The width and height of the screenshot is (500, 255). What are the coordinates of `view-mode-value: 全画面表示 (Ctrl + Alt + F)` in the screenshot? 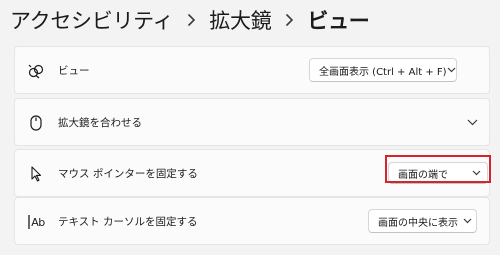 It's located at (383, 72).